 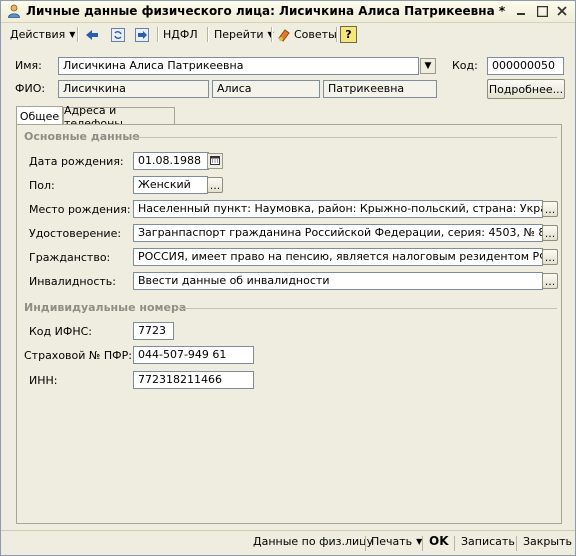 I want to click on inn-label: ИНН:, so click(x=43, y=380).